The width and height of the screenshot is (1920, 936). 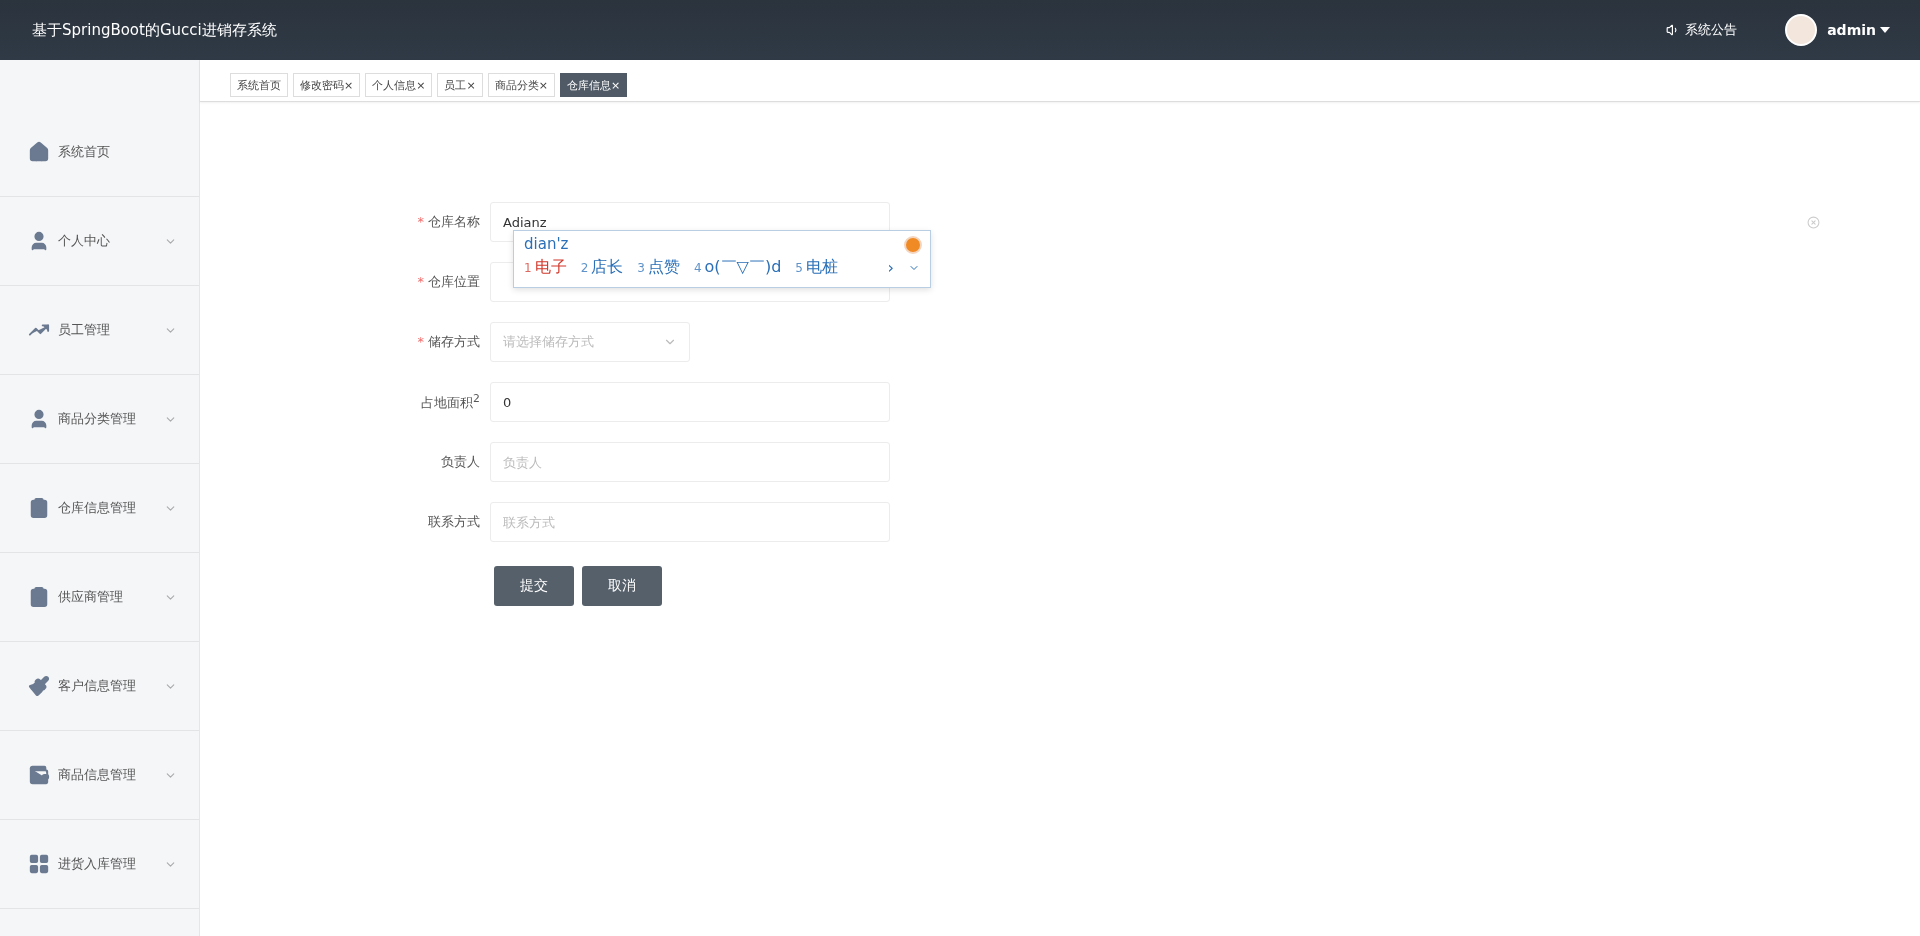 What do you see at coordinates (155, 30) in the screenshot?
I see `app-title: 基于SpringBoot的Gucci进销存系统` at bounding box center [155, 30].